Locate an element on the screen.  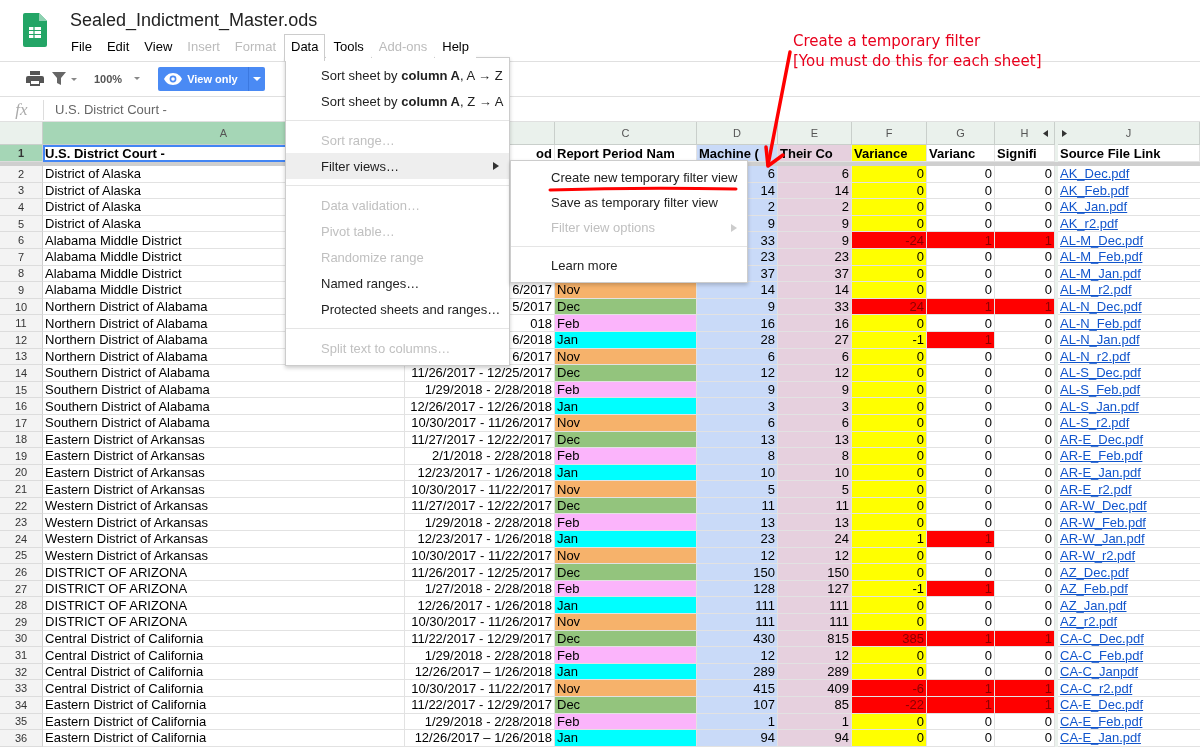
file-link: CA-E_Feb.pdf is located at coordinates (1100, 721).